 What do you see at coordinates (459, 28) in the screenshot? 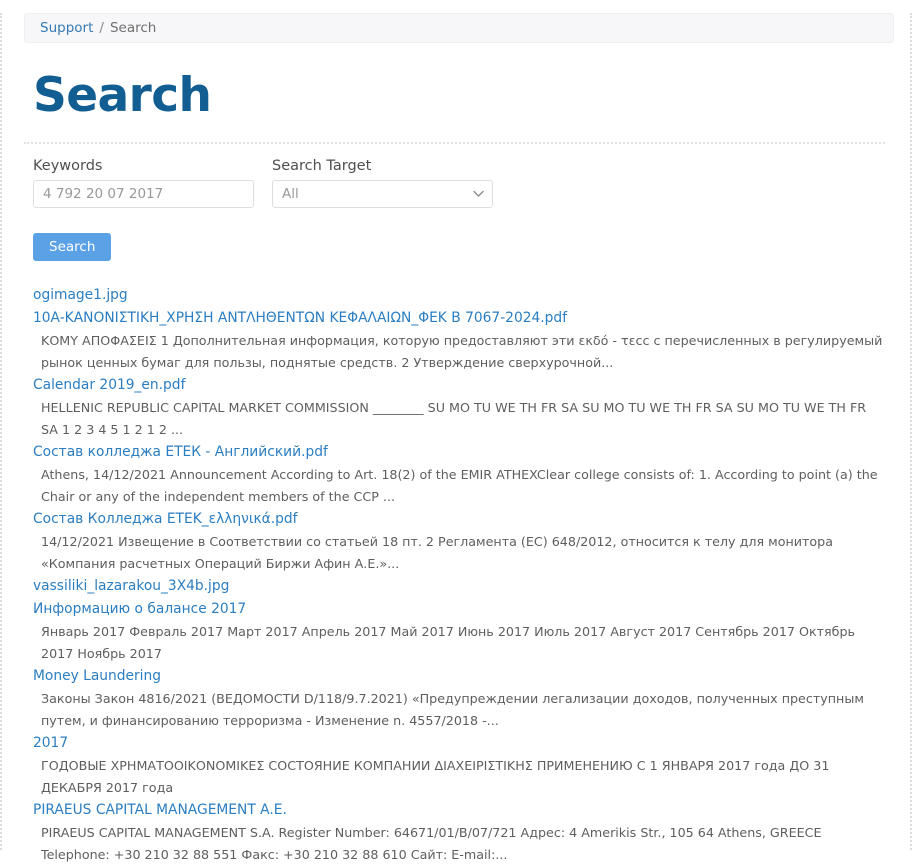
I see `breadcrumb: Support / Search` at bounding box center [459, 28].